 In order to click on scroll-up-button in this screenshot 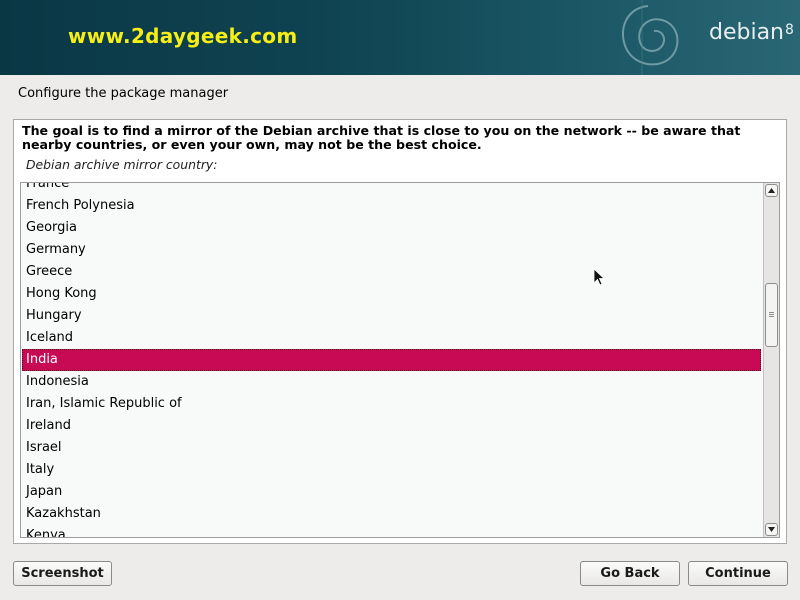, I will do `click(771, 190)`.